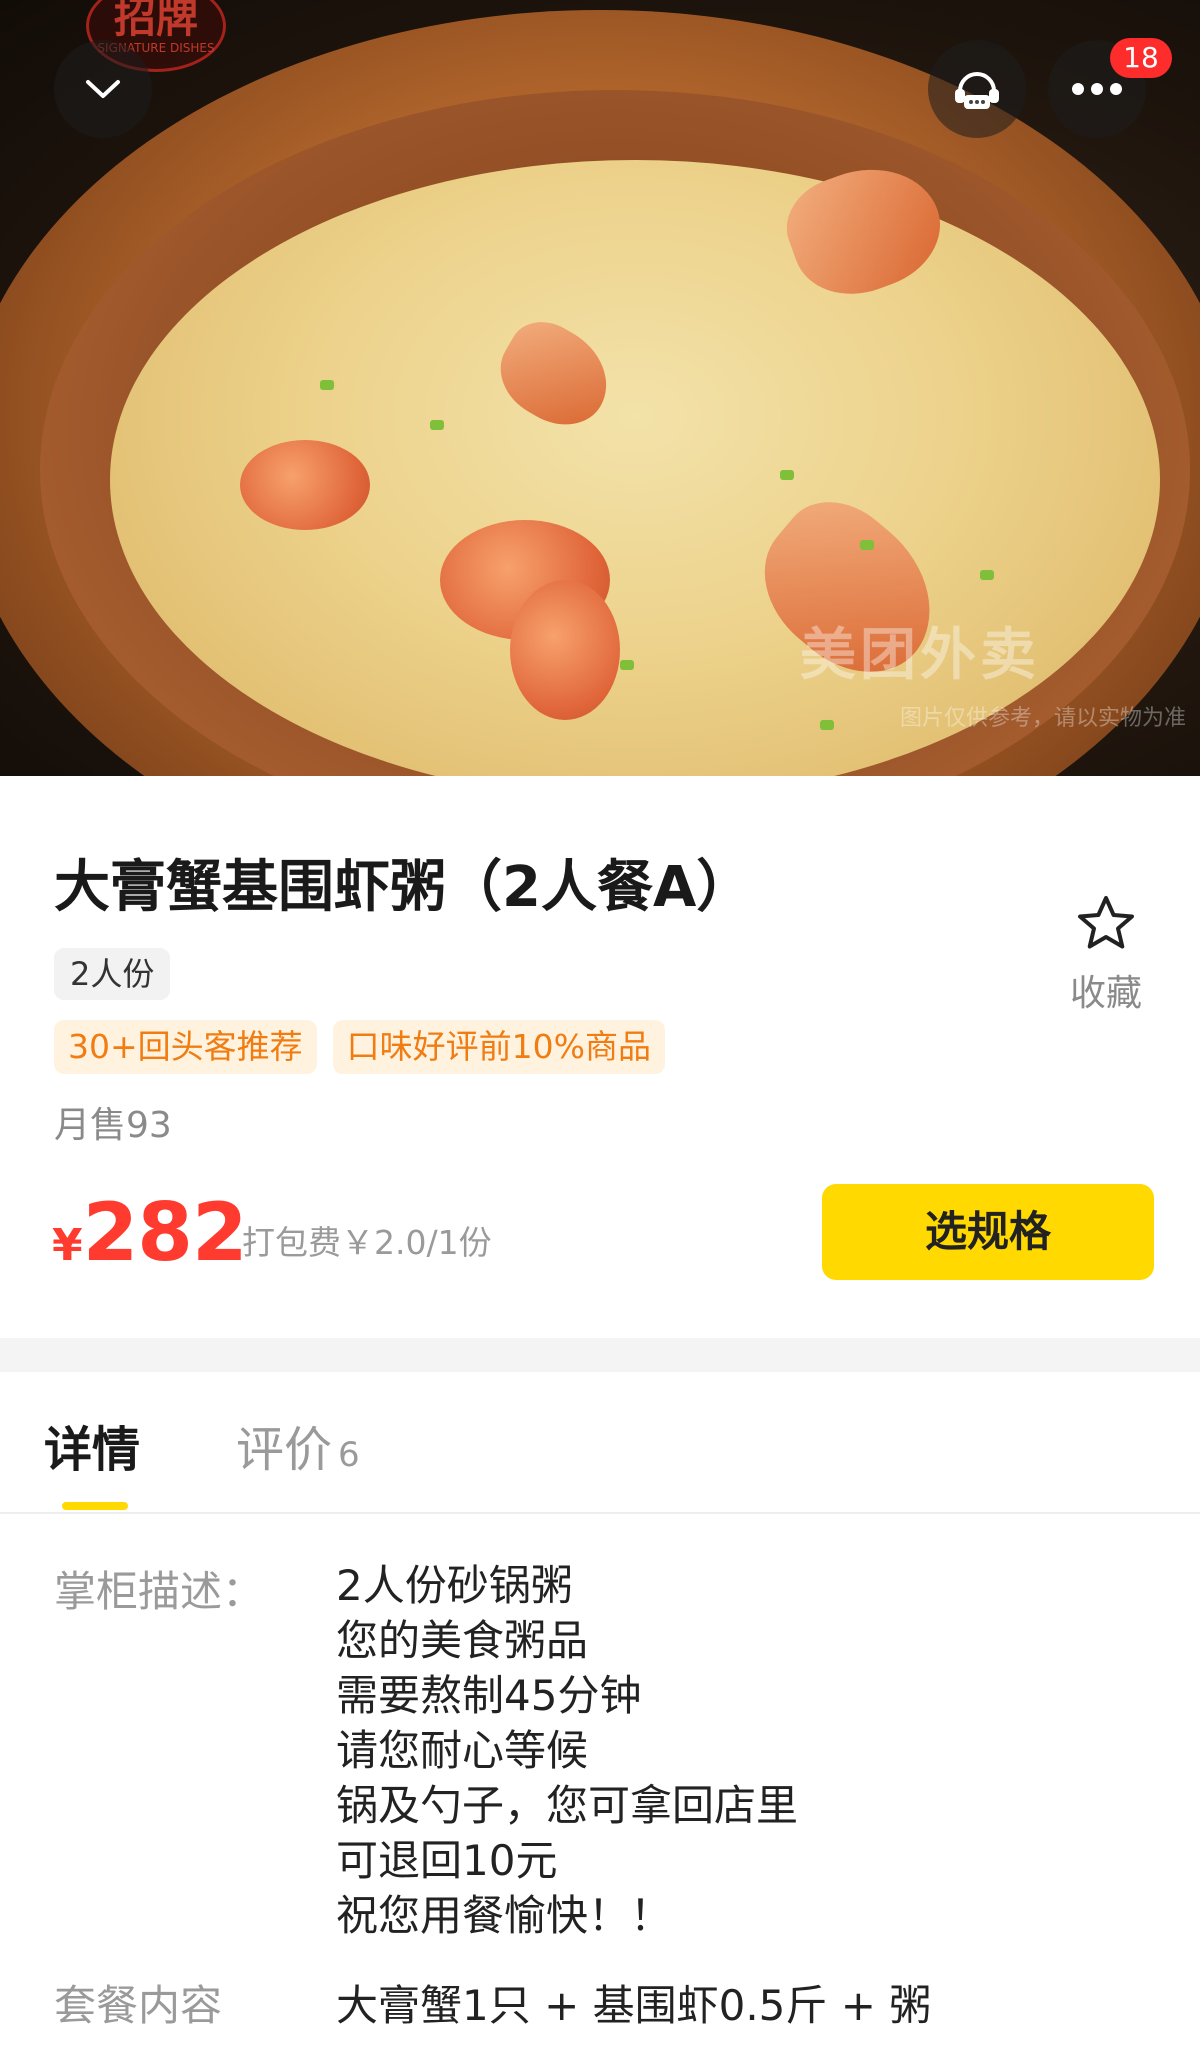 This screenshot has width=1200, height=2051. Describe the element at coordinates (403, 887) in the screenshot. I see `product-title: 大膏蟹基围虾粥（2人餐A）` at that location.